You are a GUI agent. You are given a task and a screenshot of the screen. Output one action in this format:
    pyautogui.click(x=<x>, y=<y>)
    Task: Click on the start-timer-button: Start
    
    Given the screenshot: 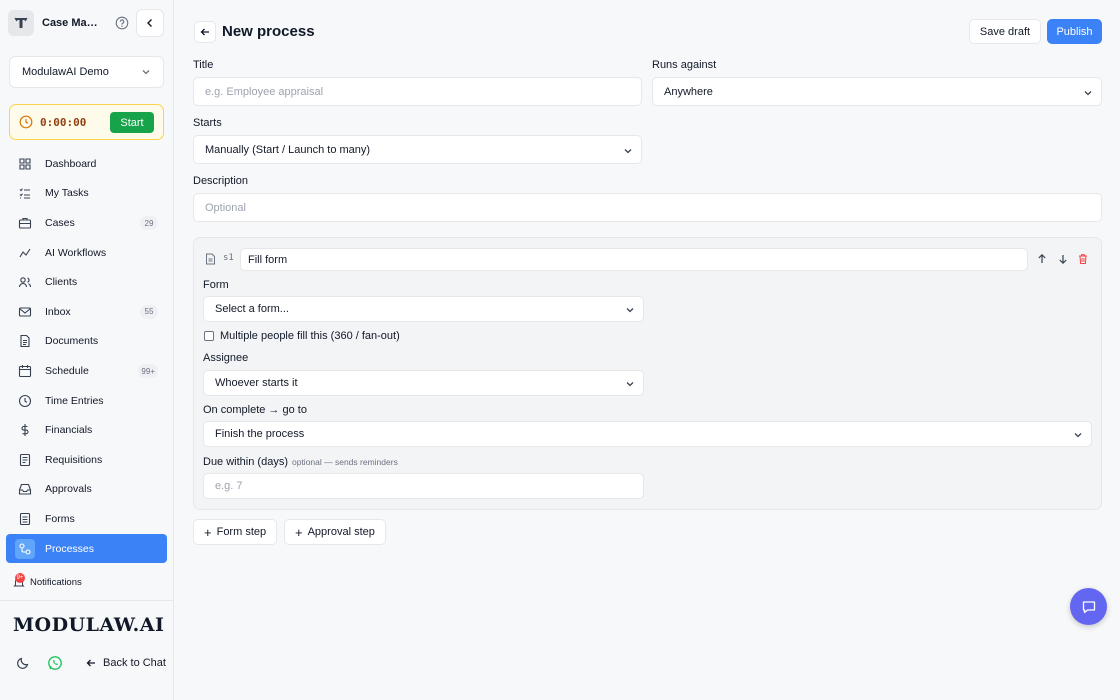 What is the action you would take?
    pyautogui.click(x=132, y=122)
    